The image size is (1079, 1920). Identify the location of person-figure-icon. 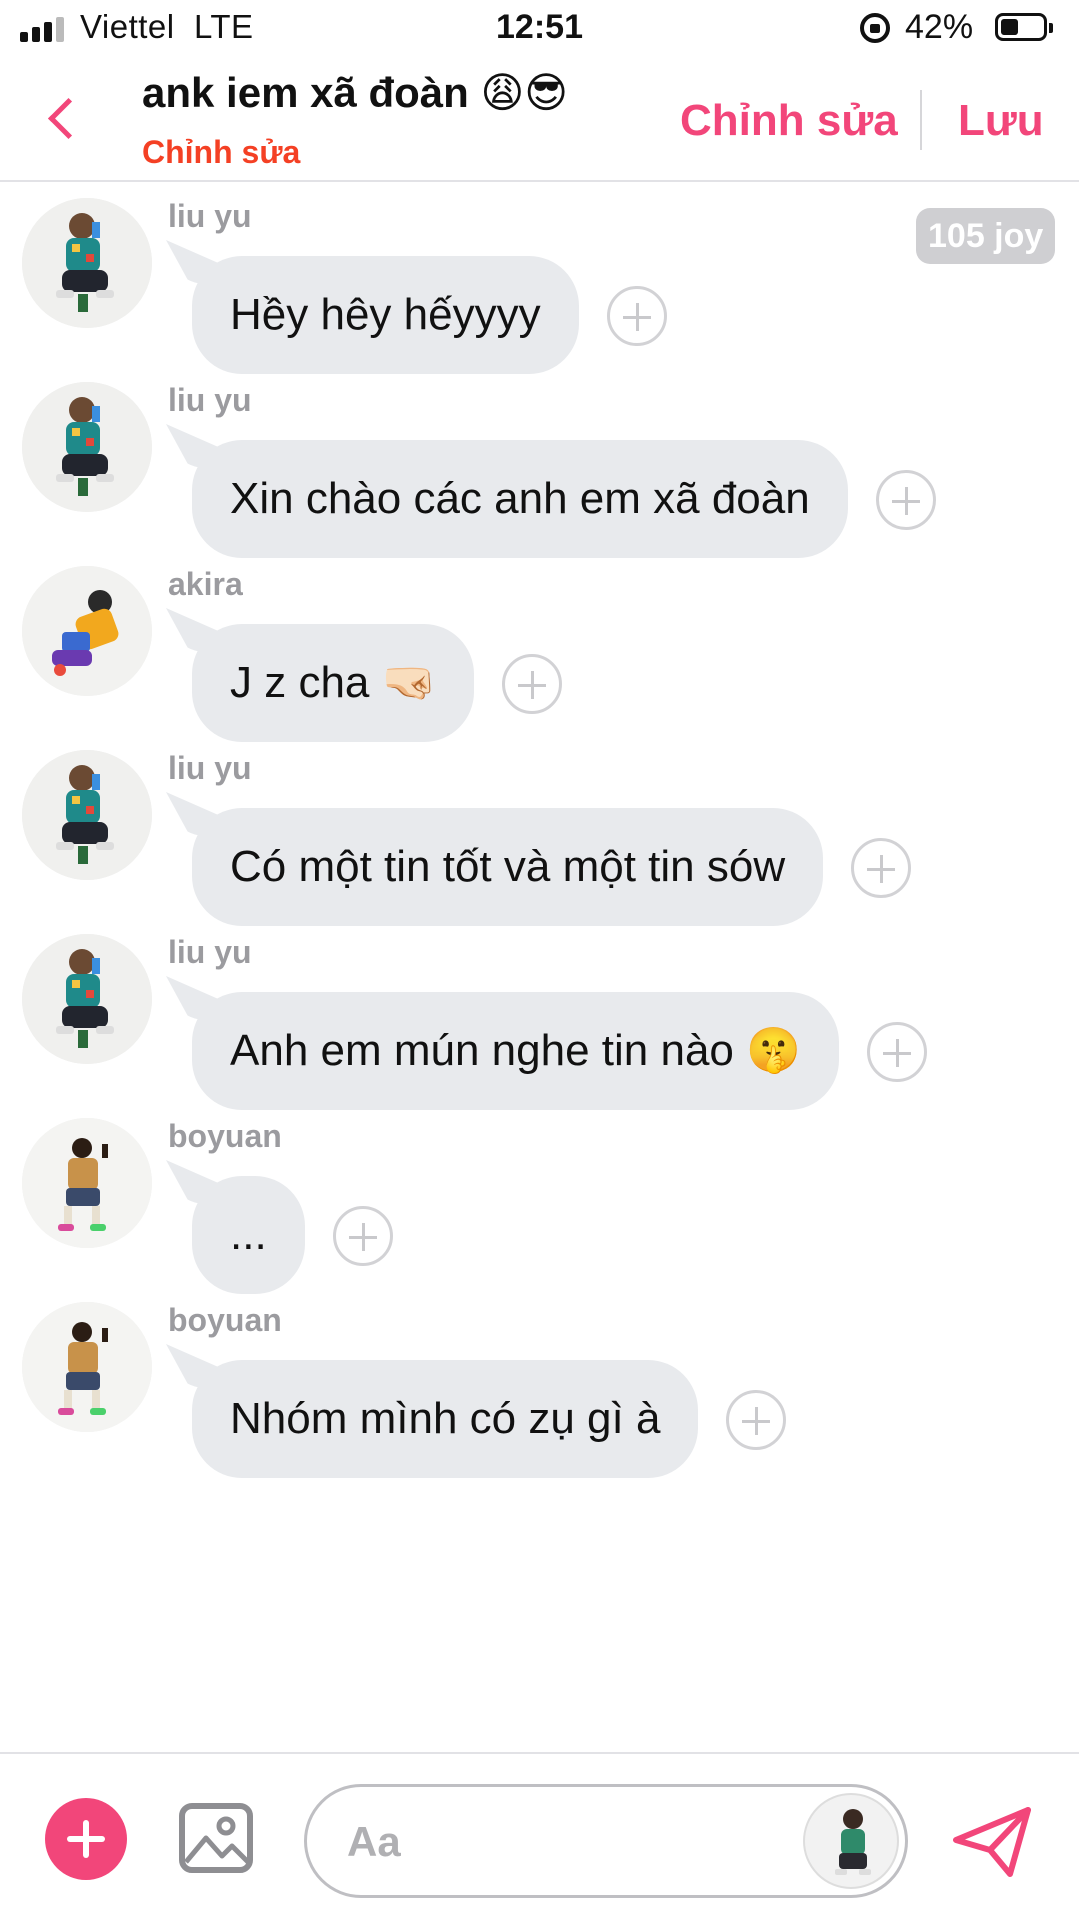
(853, 1842).